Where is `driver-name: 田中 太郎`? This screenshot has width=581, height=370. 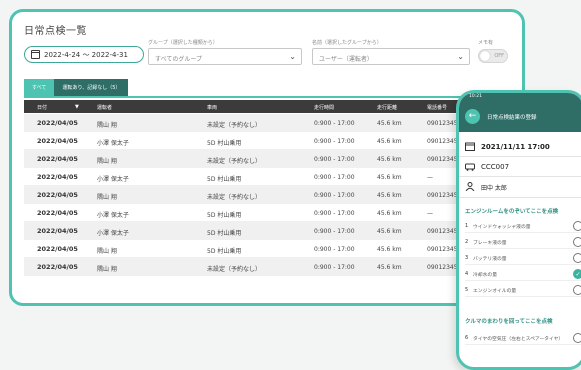 driver-name: 田中 太郎 is located at coordinates (494, 188).